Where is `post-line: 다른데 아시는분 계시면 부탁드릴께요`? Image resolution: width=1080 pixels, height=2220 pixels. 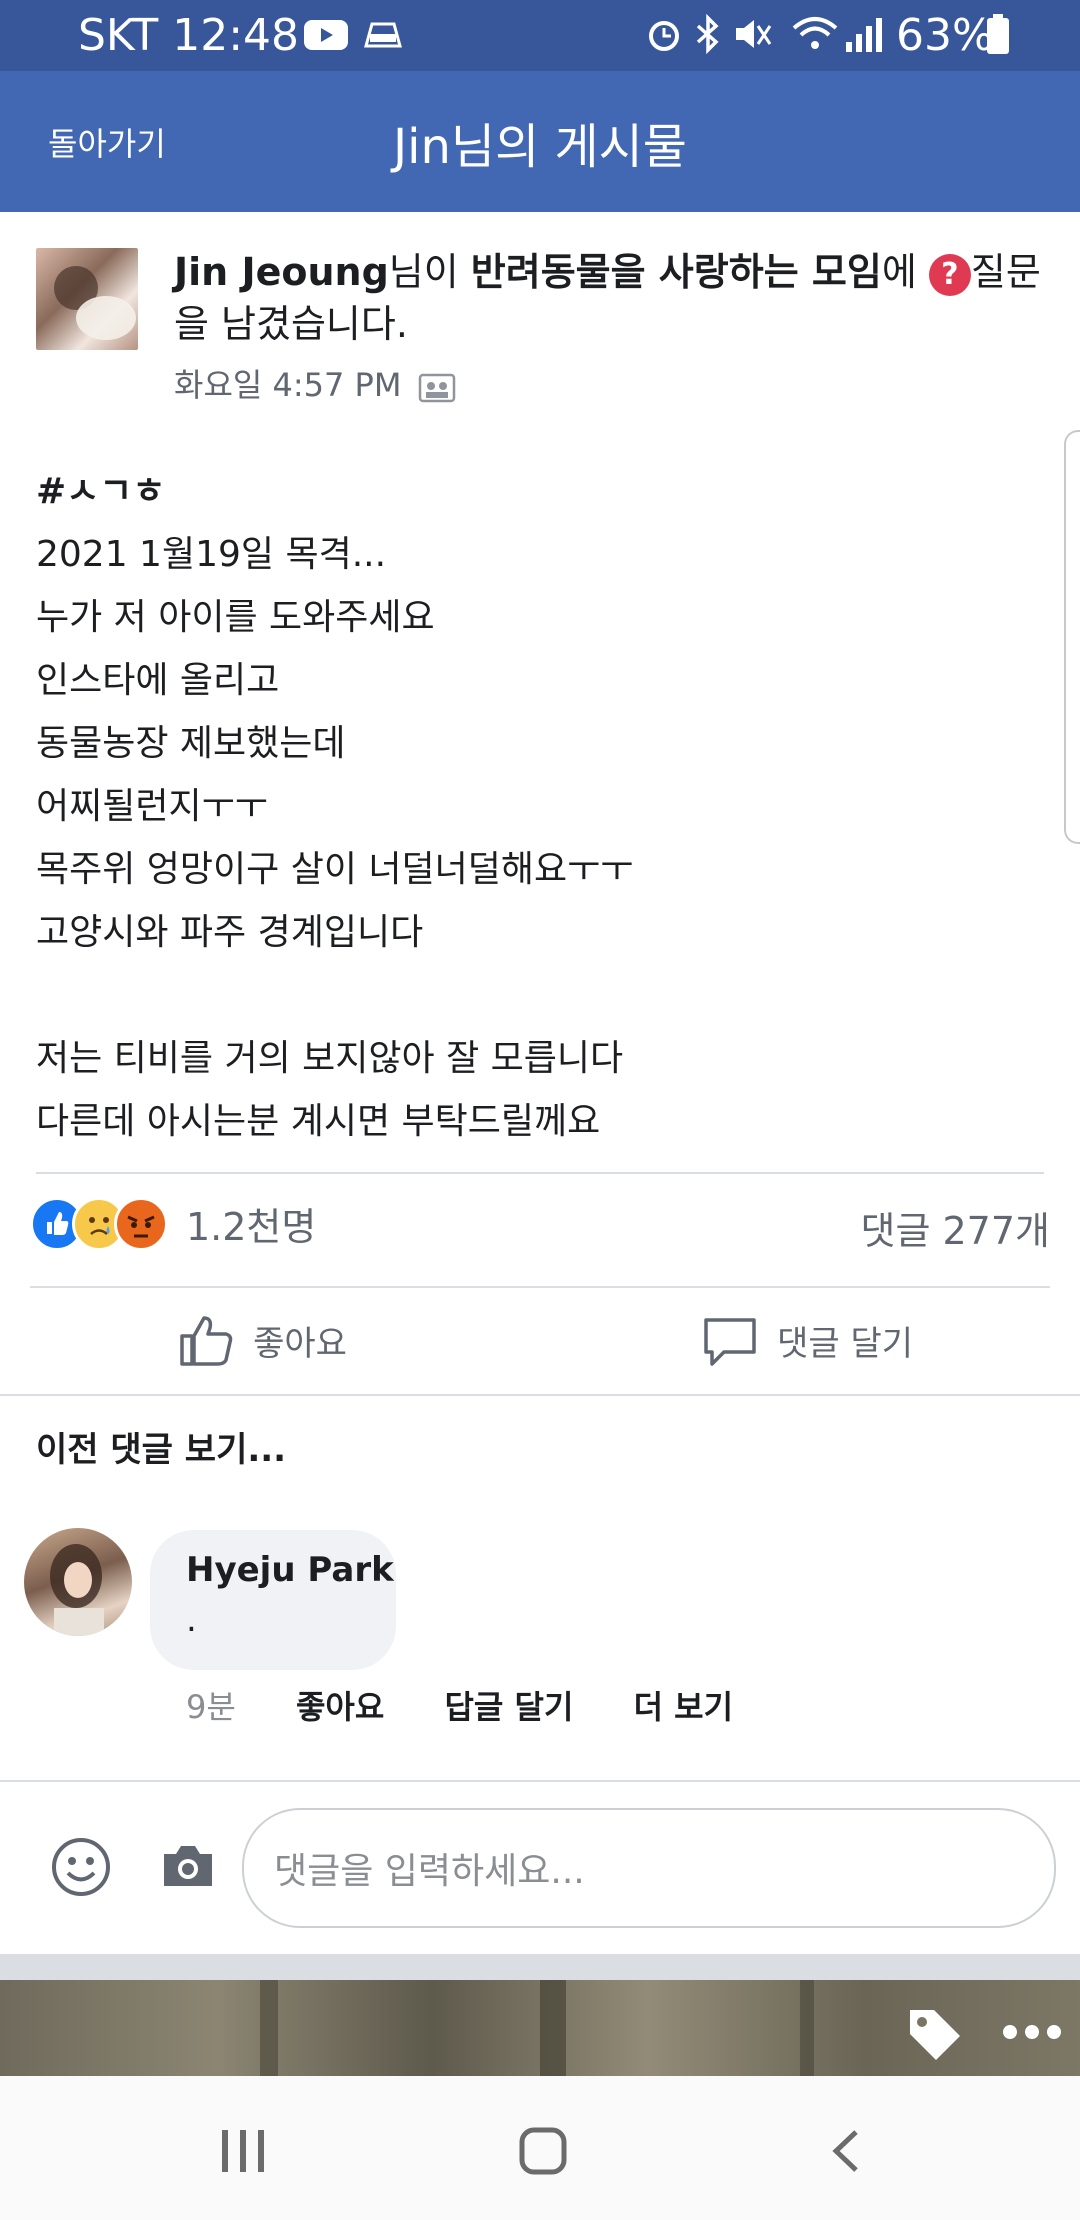
post-line: 다른데 아시는분 계시면 부탁드릴께요 is located at coordinates (318, 1121).